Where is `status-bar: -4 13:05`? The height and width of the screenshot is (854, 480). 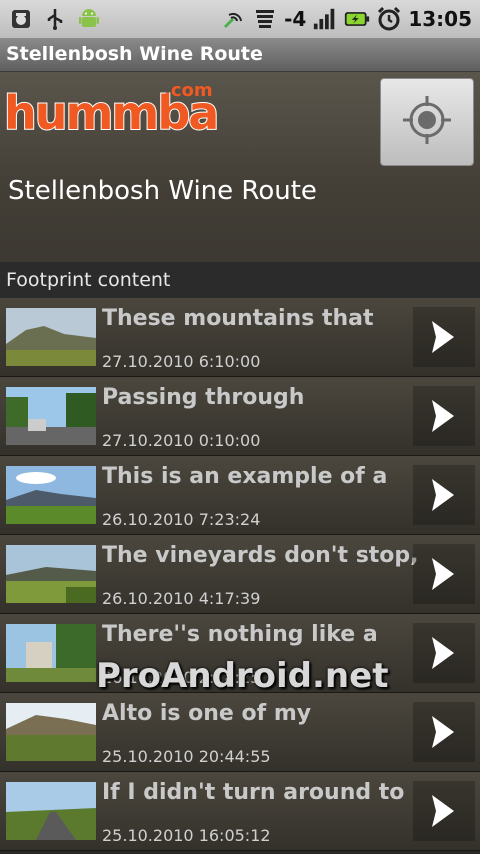
status-bar: -4 13:05 is located at coordinates (240, 19).